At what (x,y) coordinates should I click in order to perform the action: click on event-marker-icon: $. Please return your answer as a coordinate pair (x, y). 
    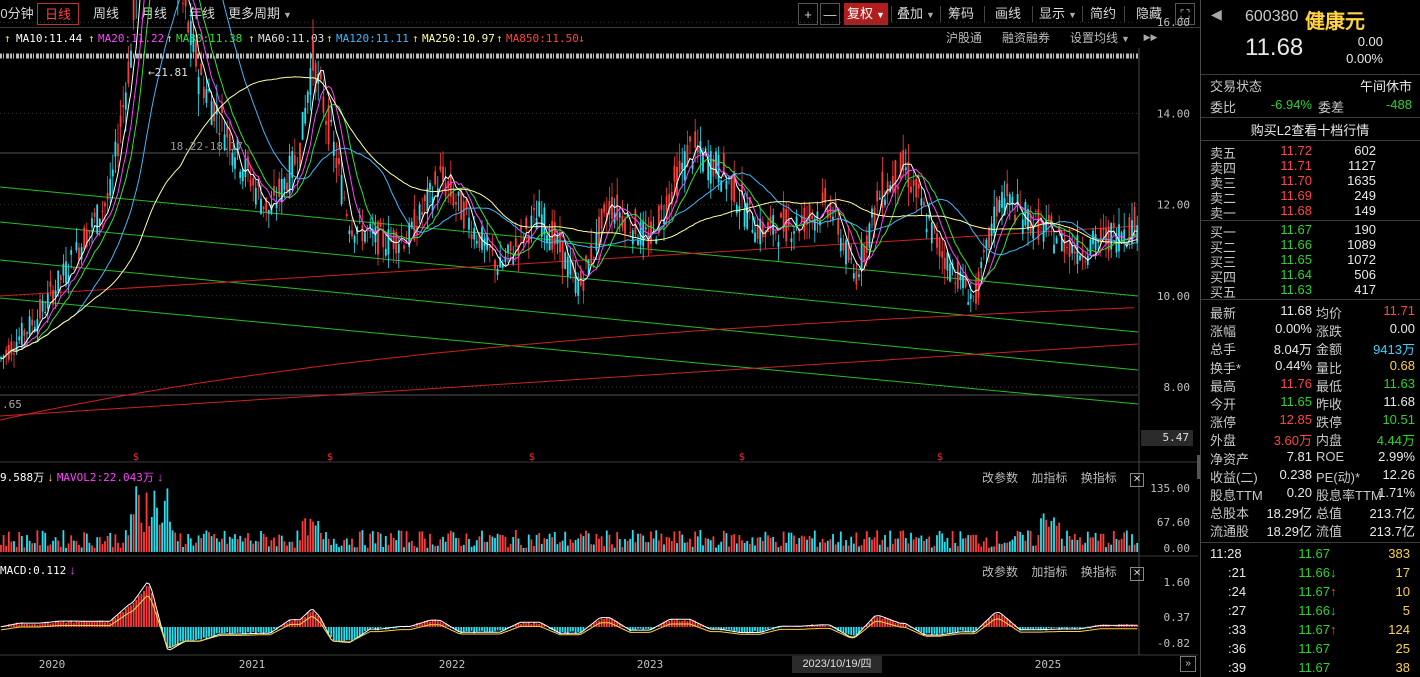
    Looking at the image, I should click on (742, 457).